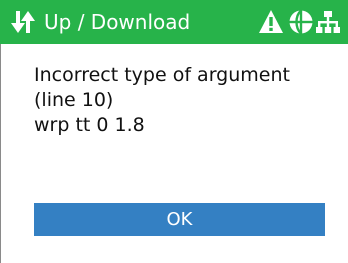 The height and width of the screenshot is (263, 348). What do you see at coordinates (301, 22) in the screenshot?
I see `globe-icon` at bounding box center [301, 22].